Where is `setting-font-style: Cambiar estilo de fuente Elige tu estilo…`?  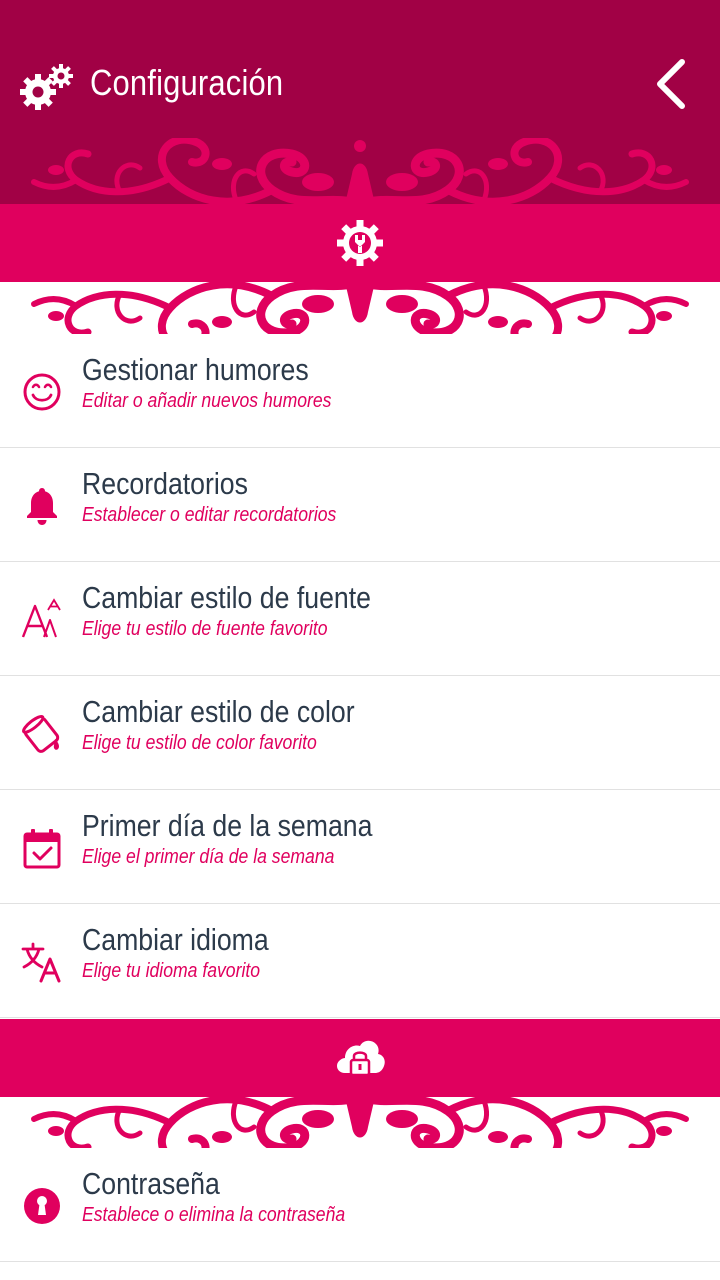
setting-font-style: Cambiar estilo de fuente Elige tu estilo… is located at coordinates (360, 619).